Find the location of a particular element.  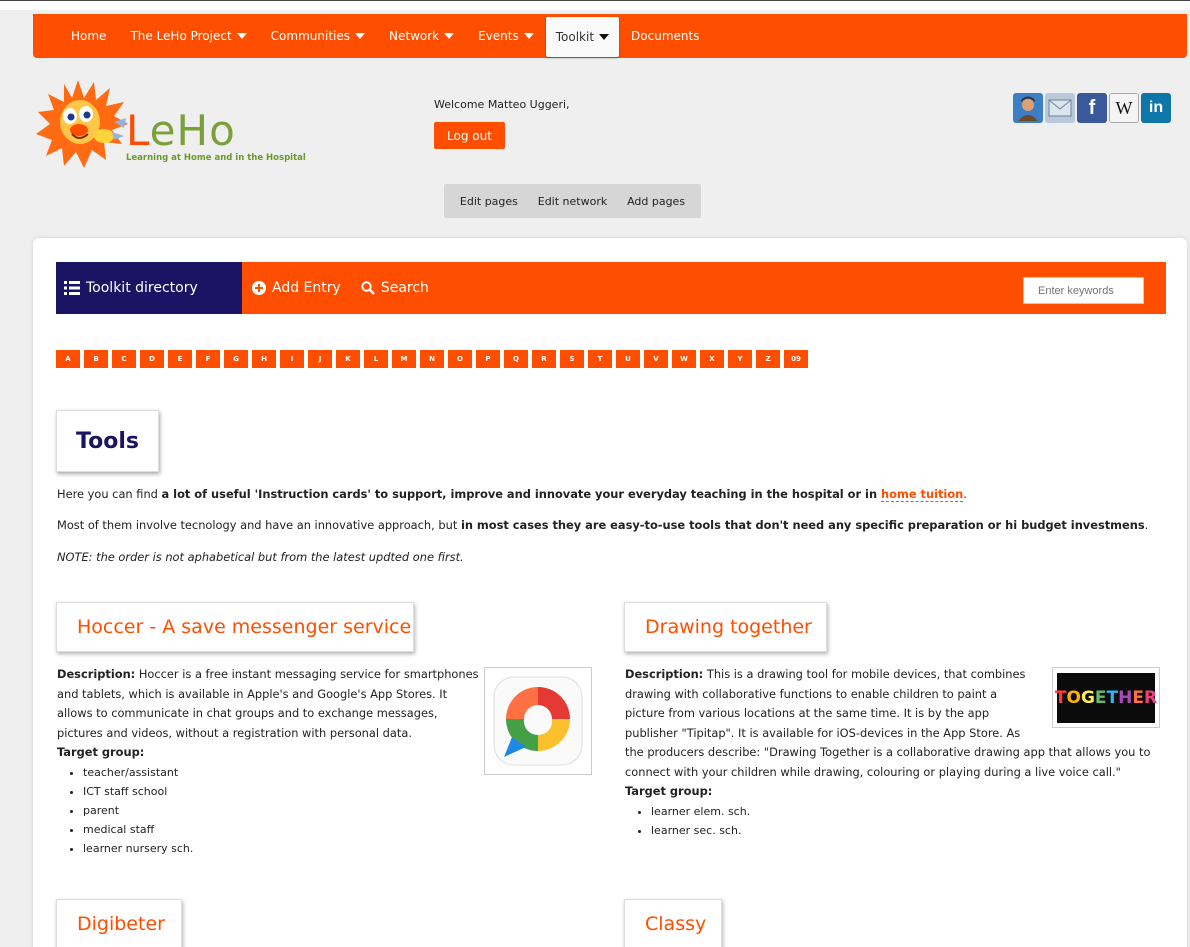

linkedin-glyph: in is located at coordinates (1156, 107).